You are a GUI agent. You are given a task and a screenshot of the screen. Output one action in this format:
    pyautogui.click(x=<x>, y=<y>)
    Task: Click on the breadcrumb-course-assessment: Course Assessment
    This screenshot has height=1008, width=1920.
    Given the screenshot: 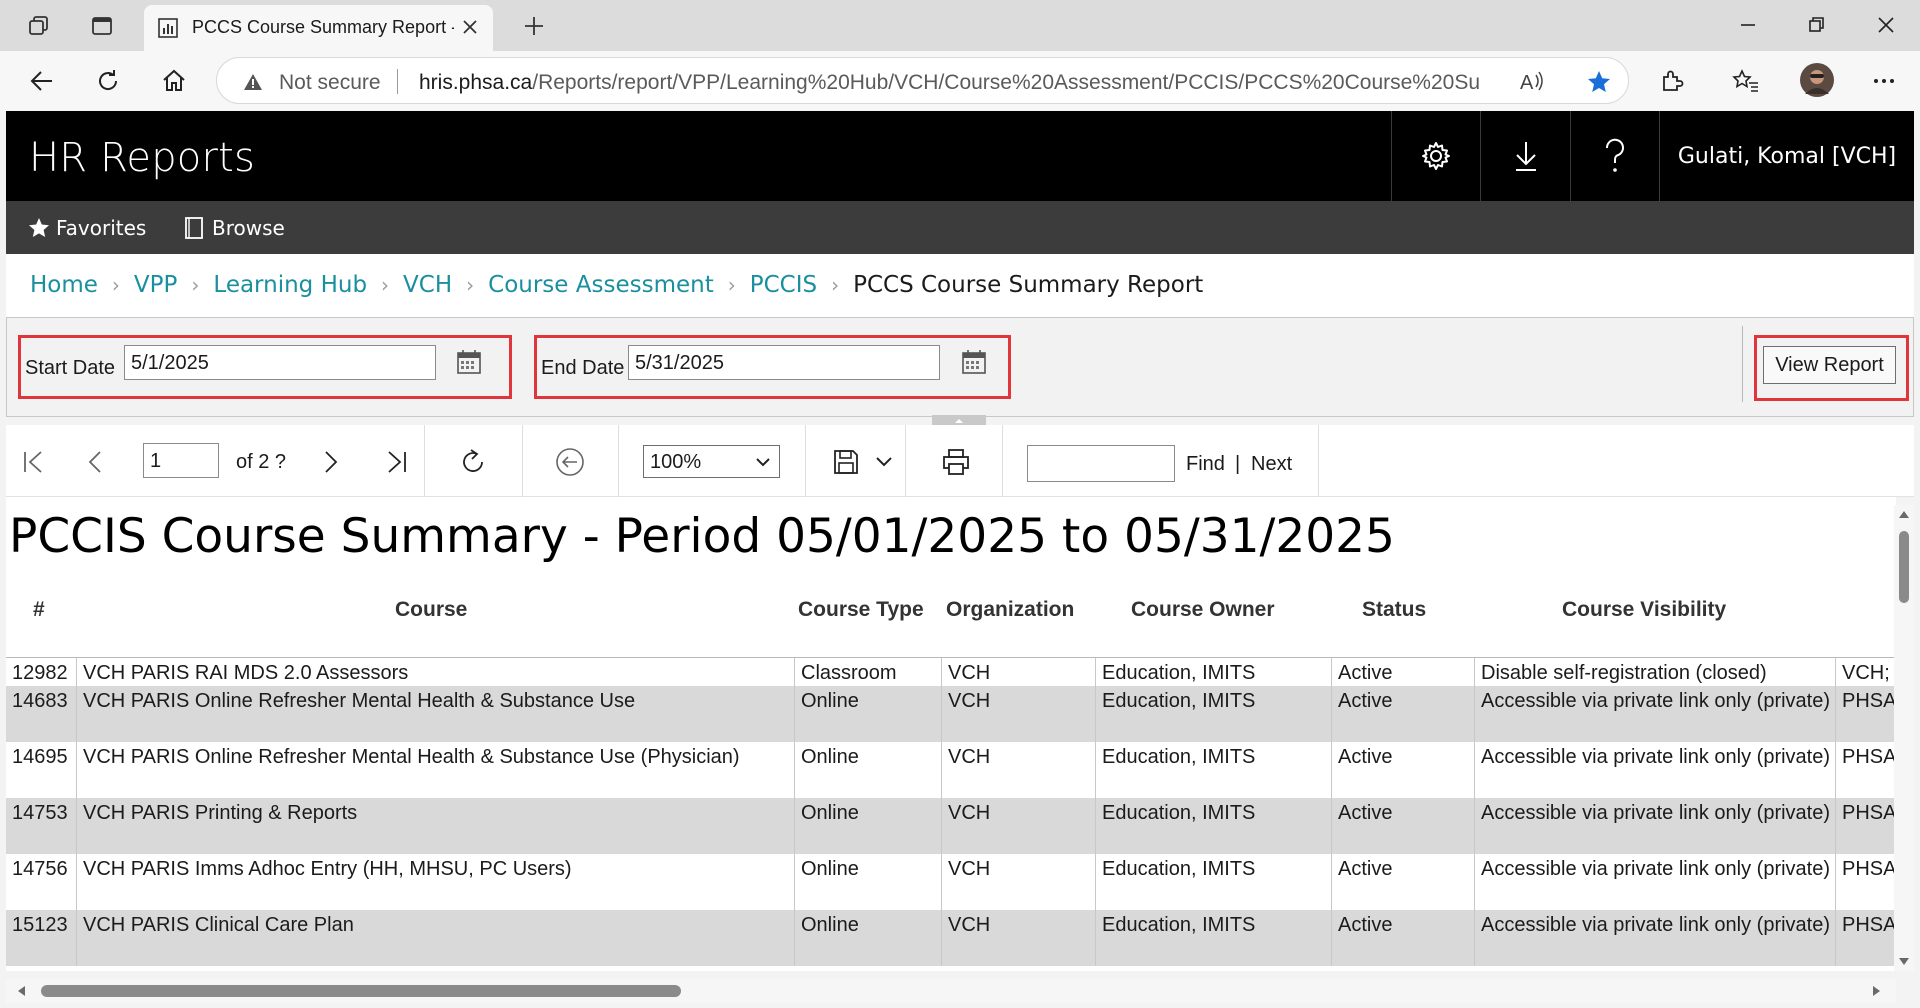 What is the action you would take?
    pyautogui.click(x=601, y=285)
    